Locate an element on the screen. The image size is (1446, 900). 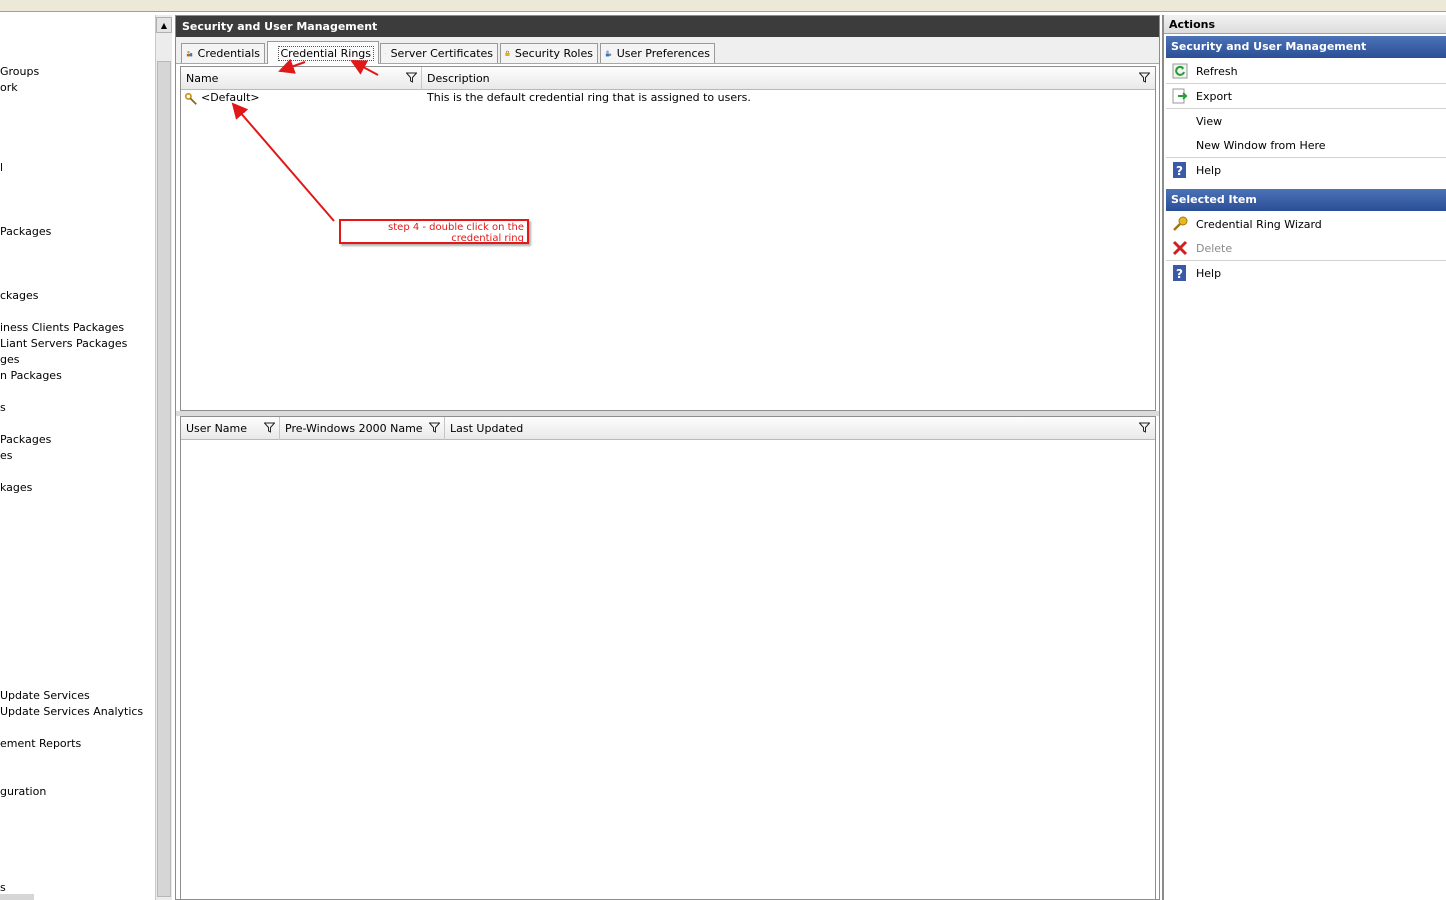
scrollbar-thumb is located at coordinates (164, 479).